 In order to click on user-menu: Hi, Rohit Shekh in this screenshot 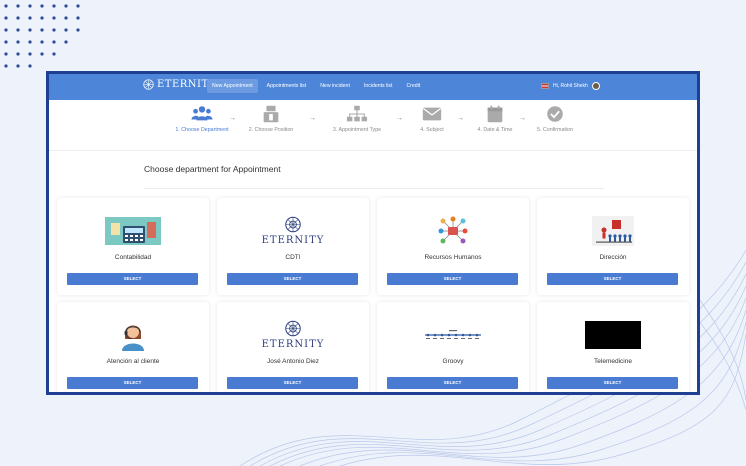, I will do `click(570, 86)`.